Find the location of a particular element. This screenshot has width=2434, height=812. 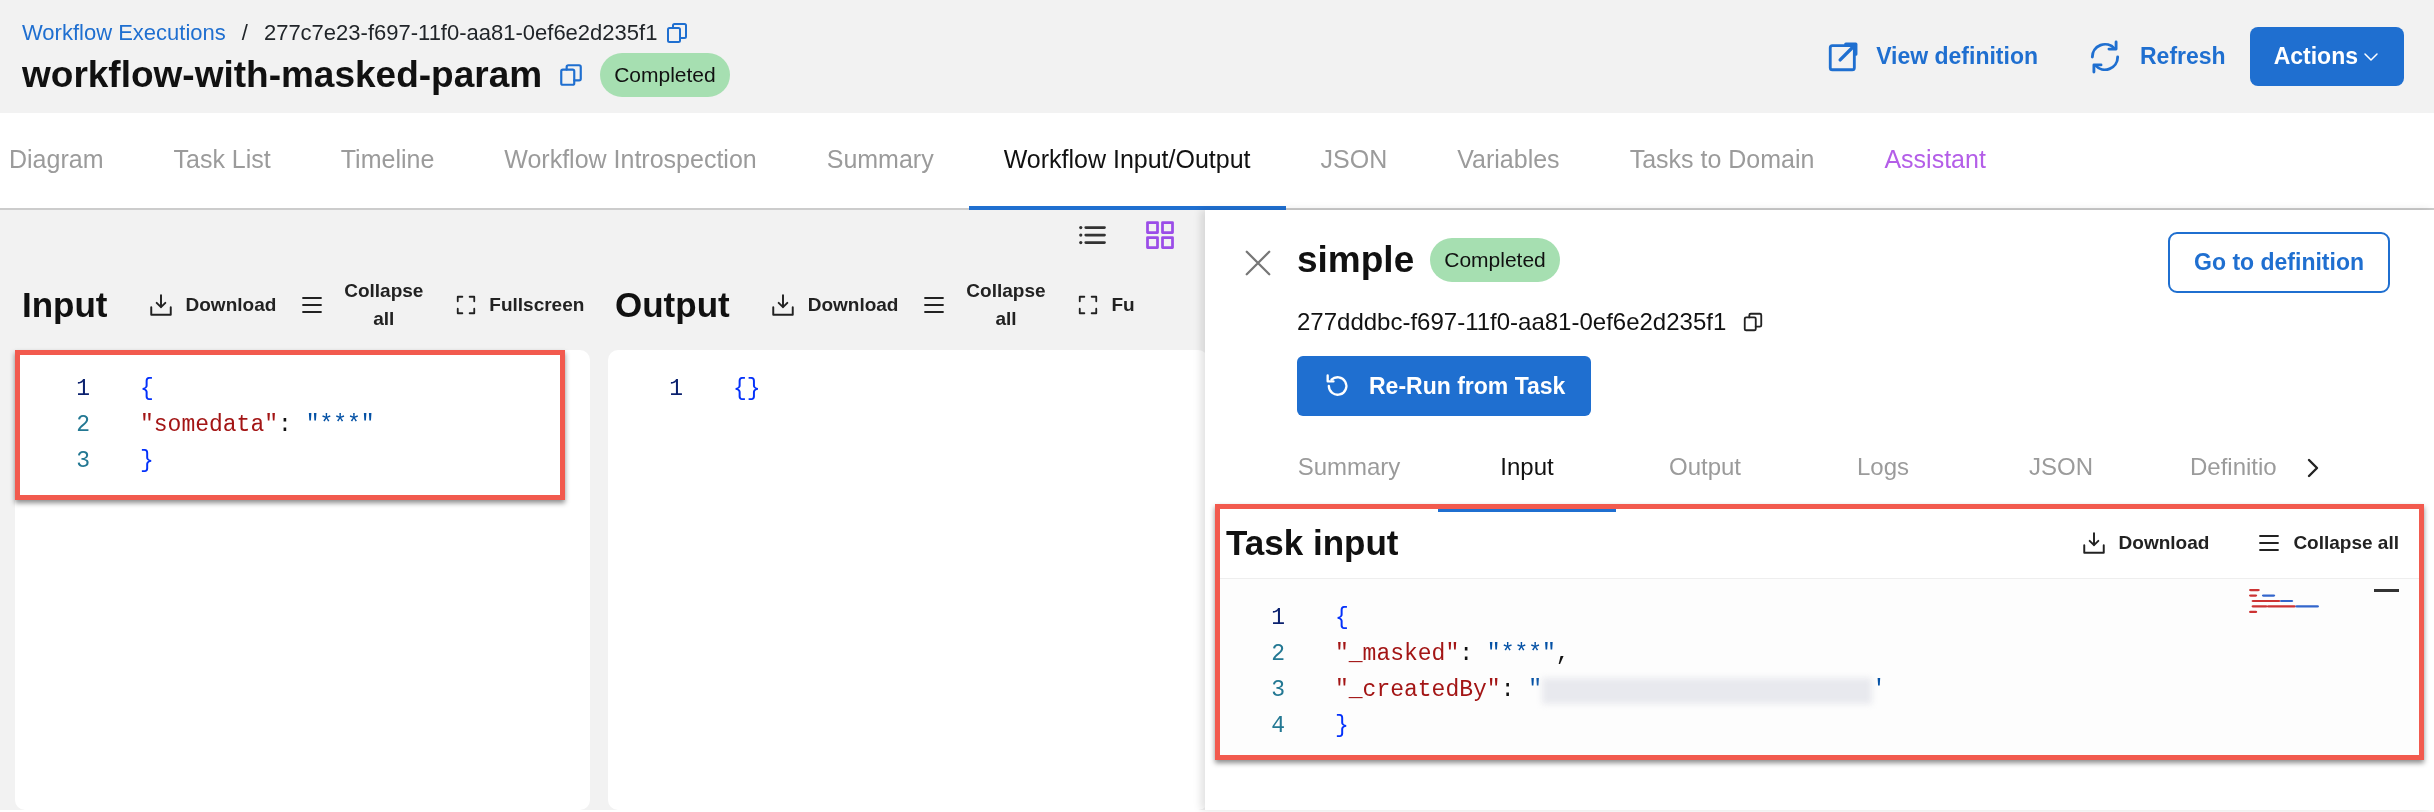

view-definition-button: View definition is located at coordinates (1932, 56).